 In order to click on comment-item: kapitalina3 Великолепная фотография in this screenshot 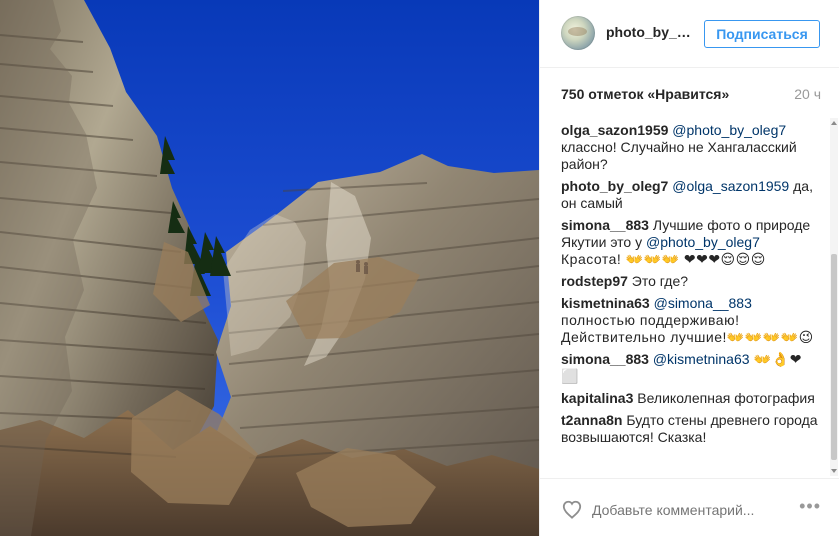, I will do `click(690, 398)`.